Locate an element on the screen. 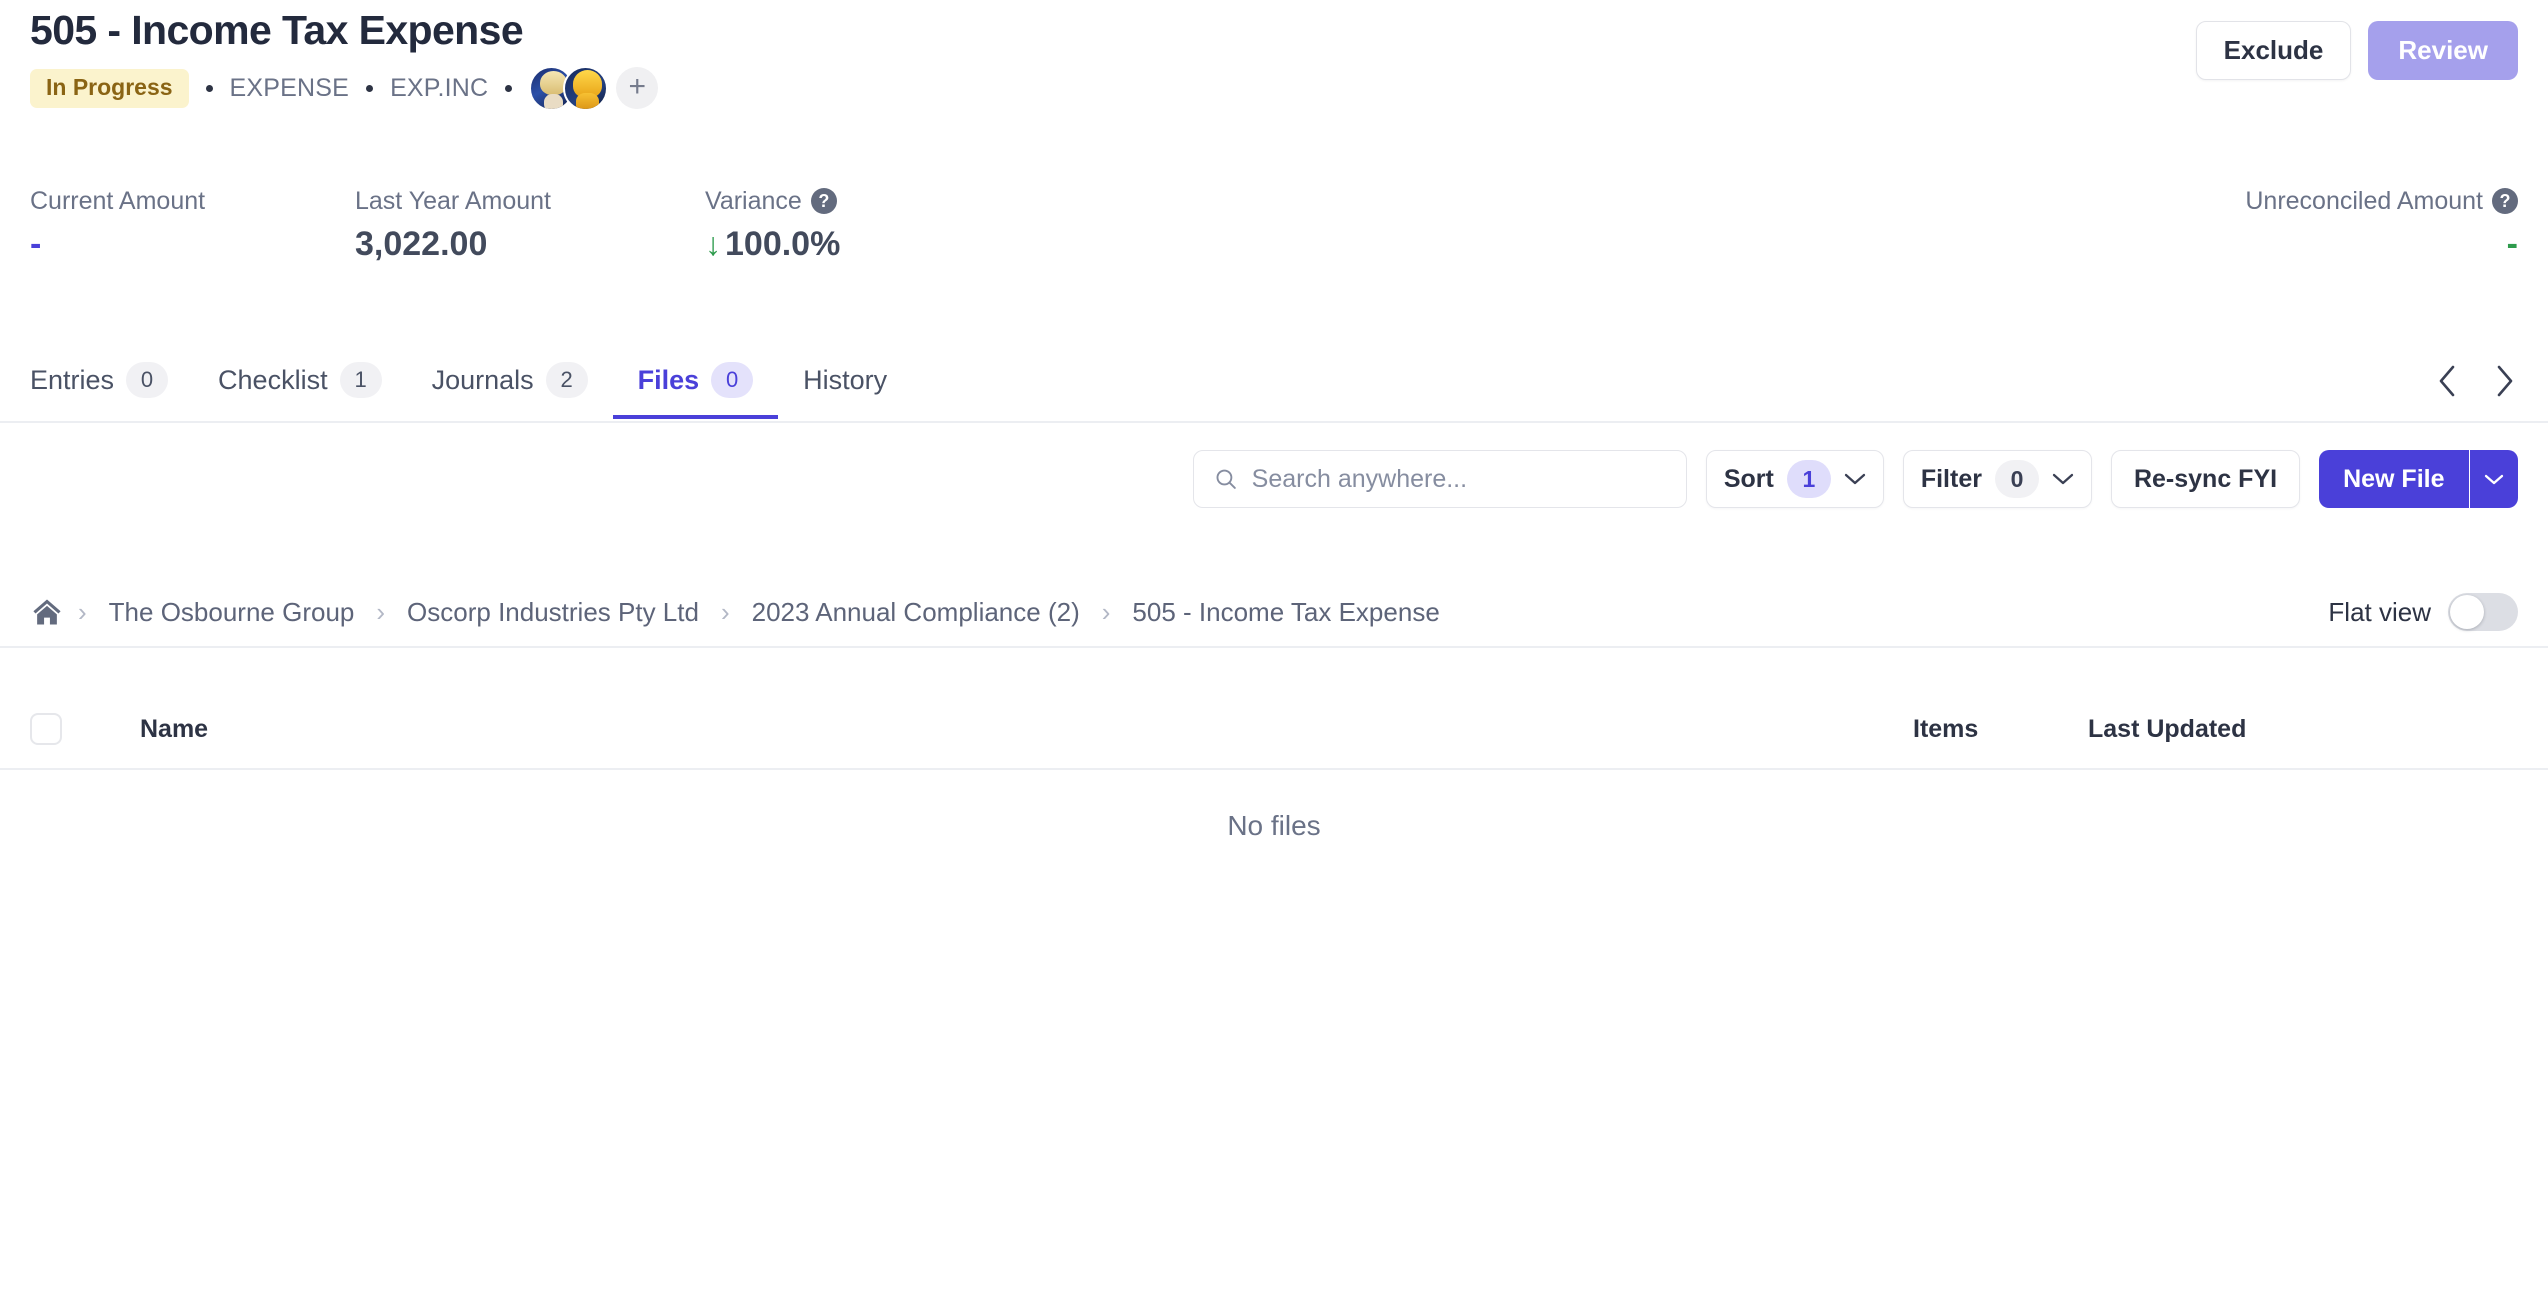  breadcrumb-home-button is located at coordinates (54, 612).